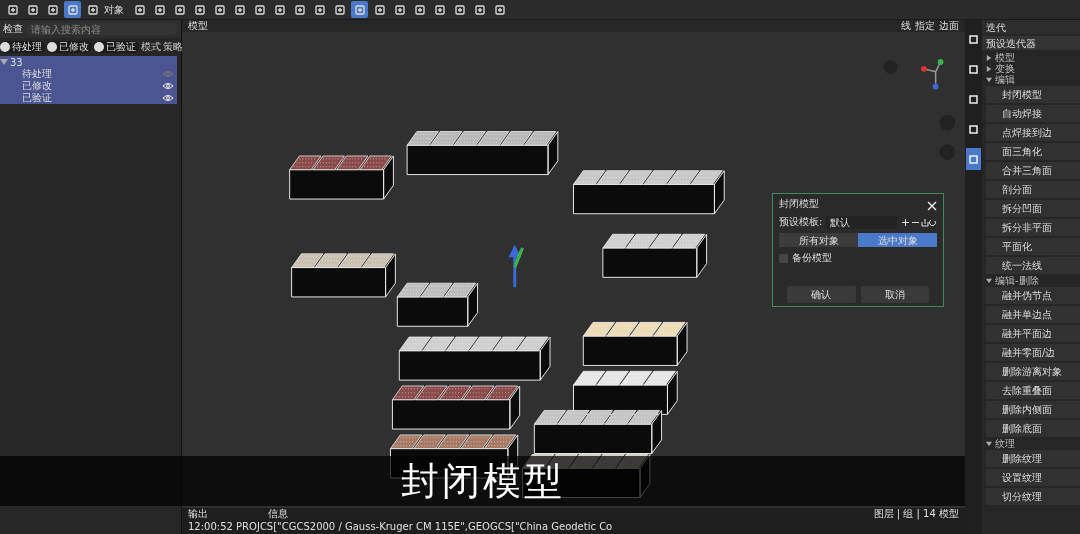 Image resolution: width=1080 pixels, height=534 pixels. I want to click on tool-button: 删除纹理, so click(1033, 458).